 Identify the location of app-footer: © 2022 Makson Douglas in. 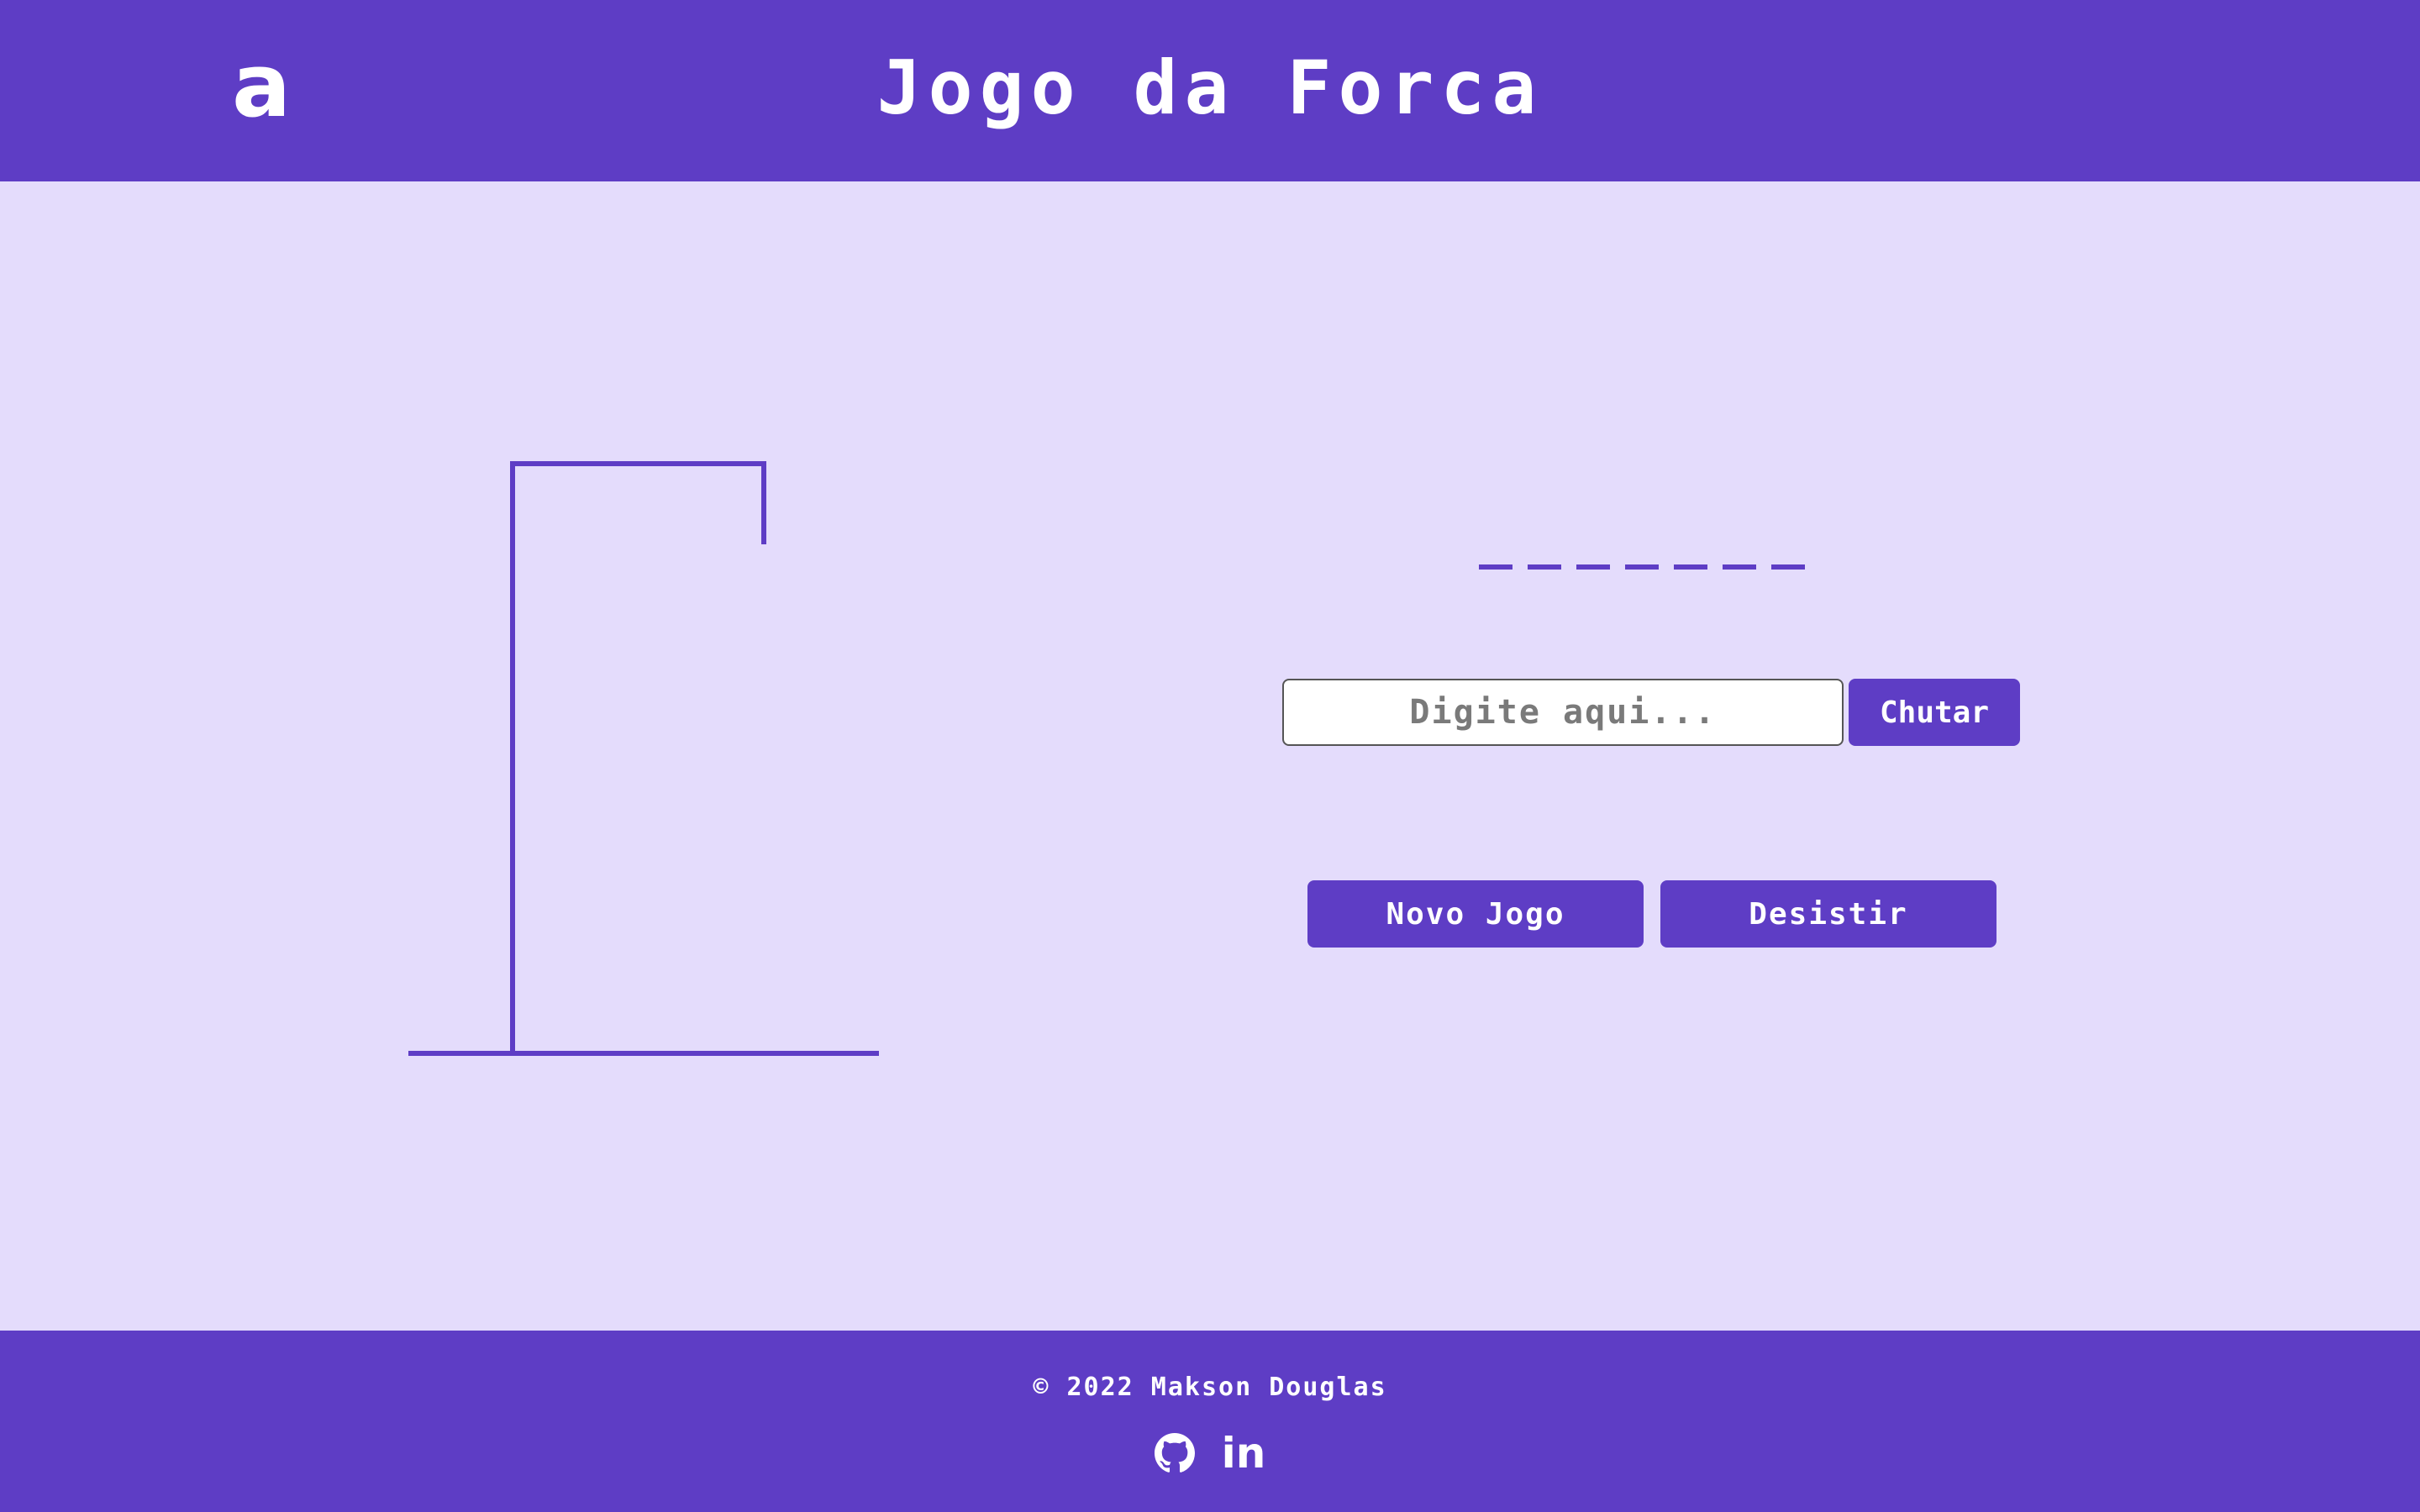
(1210, 1421).